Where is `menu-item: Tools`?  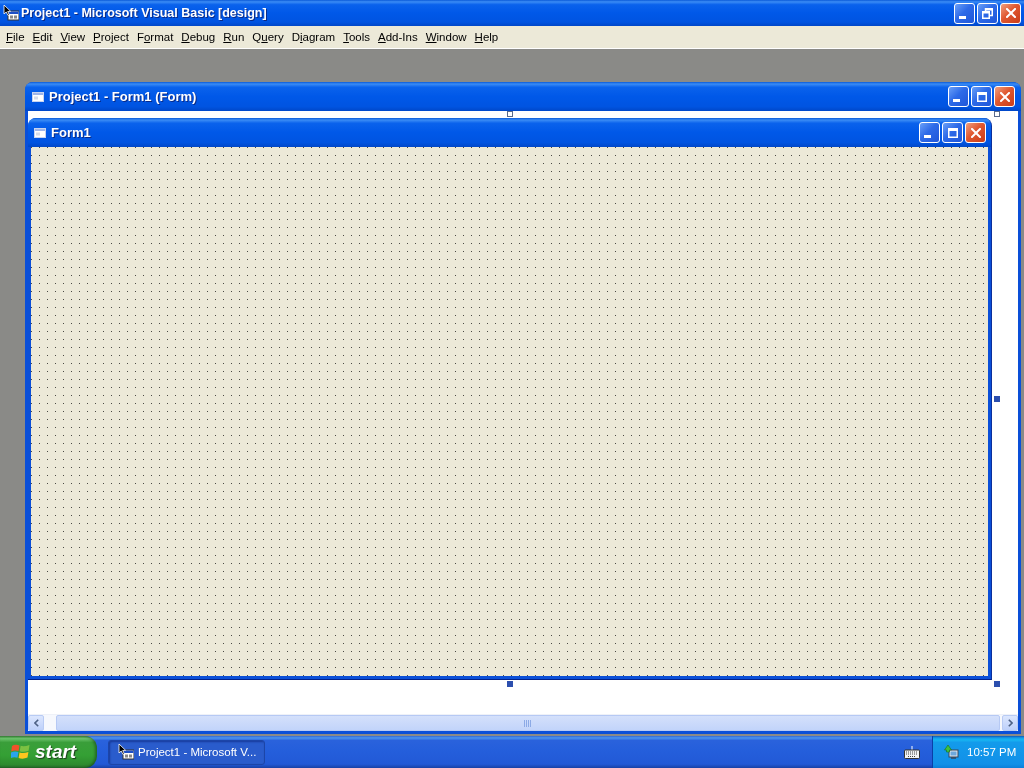
menu-item: Tools is located at coordinates (357, 37).